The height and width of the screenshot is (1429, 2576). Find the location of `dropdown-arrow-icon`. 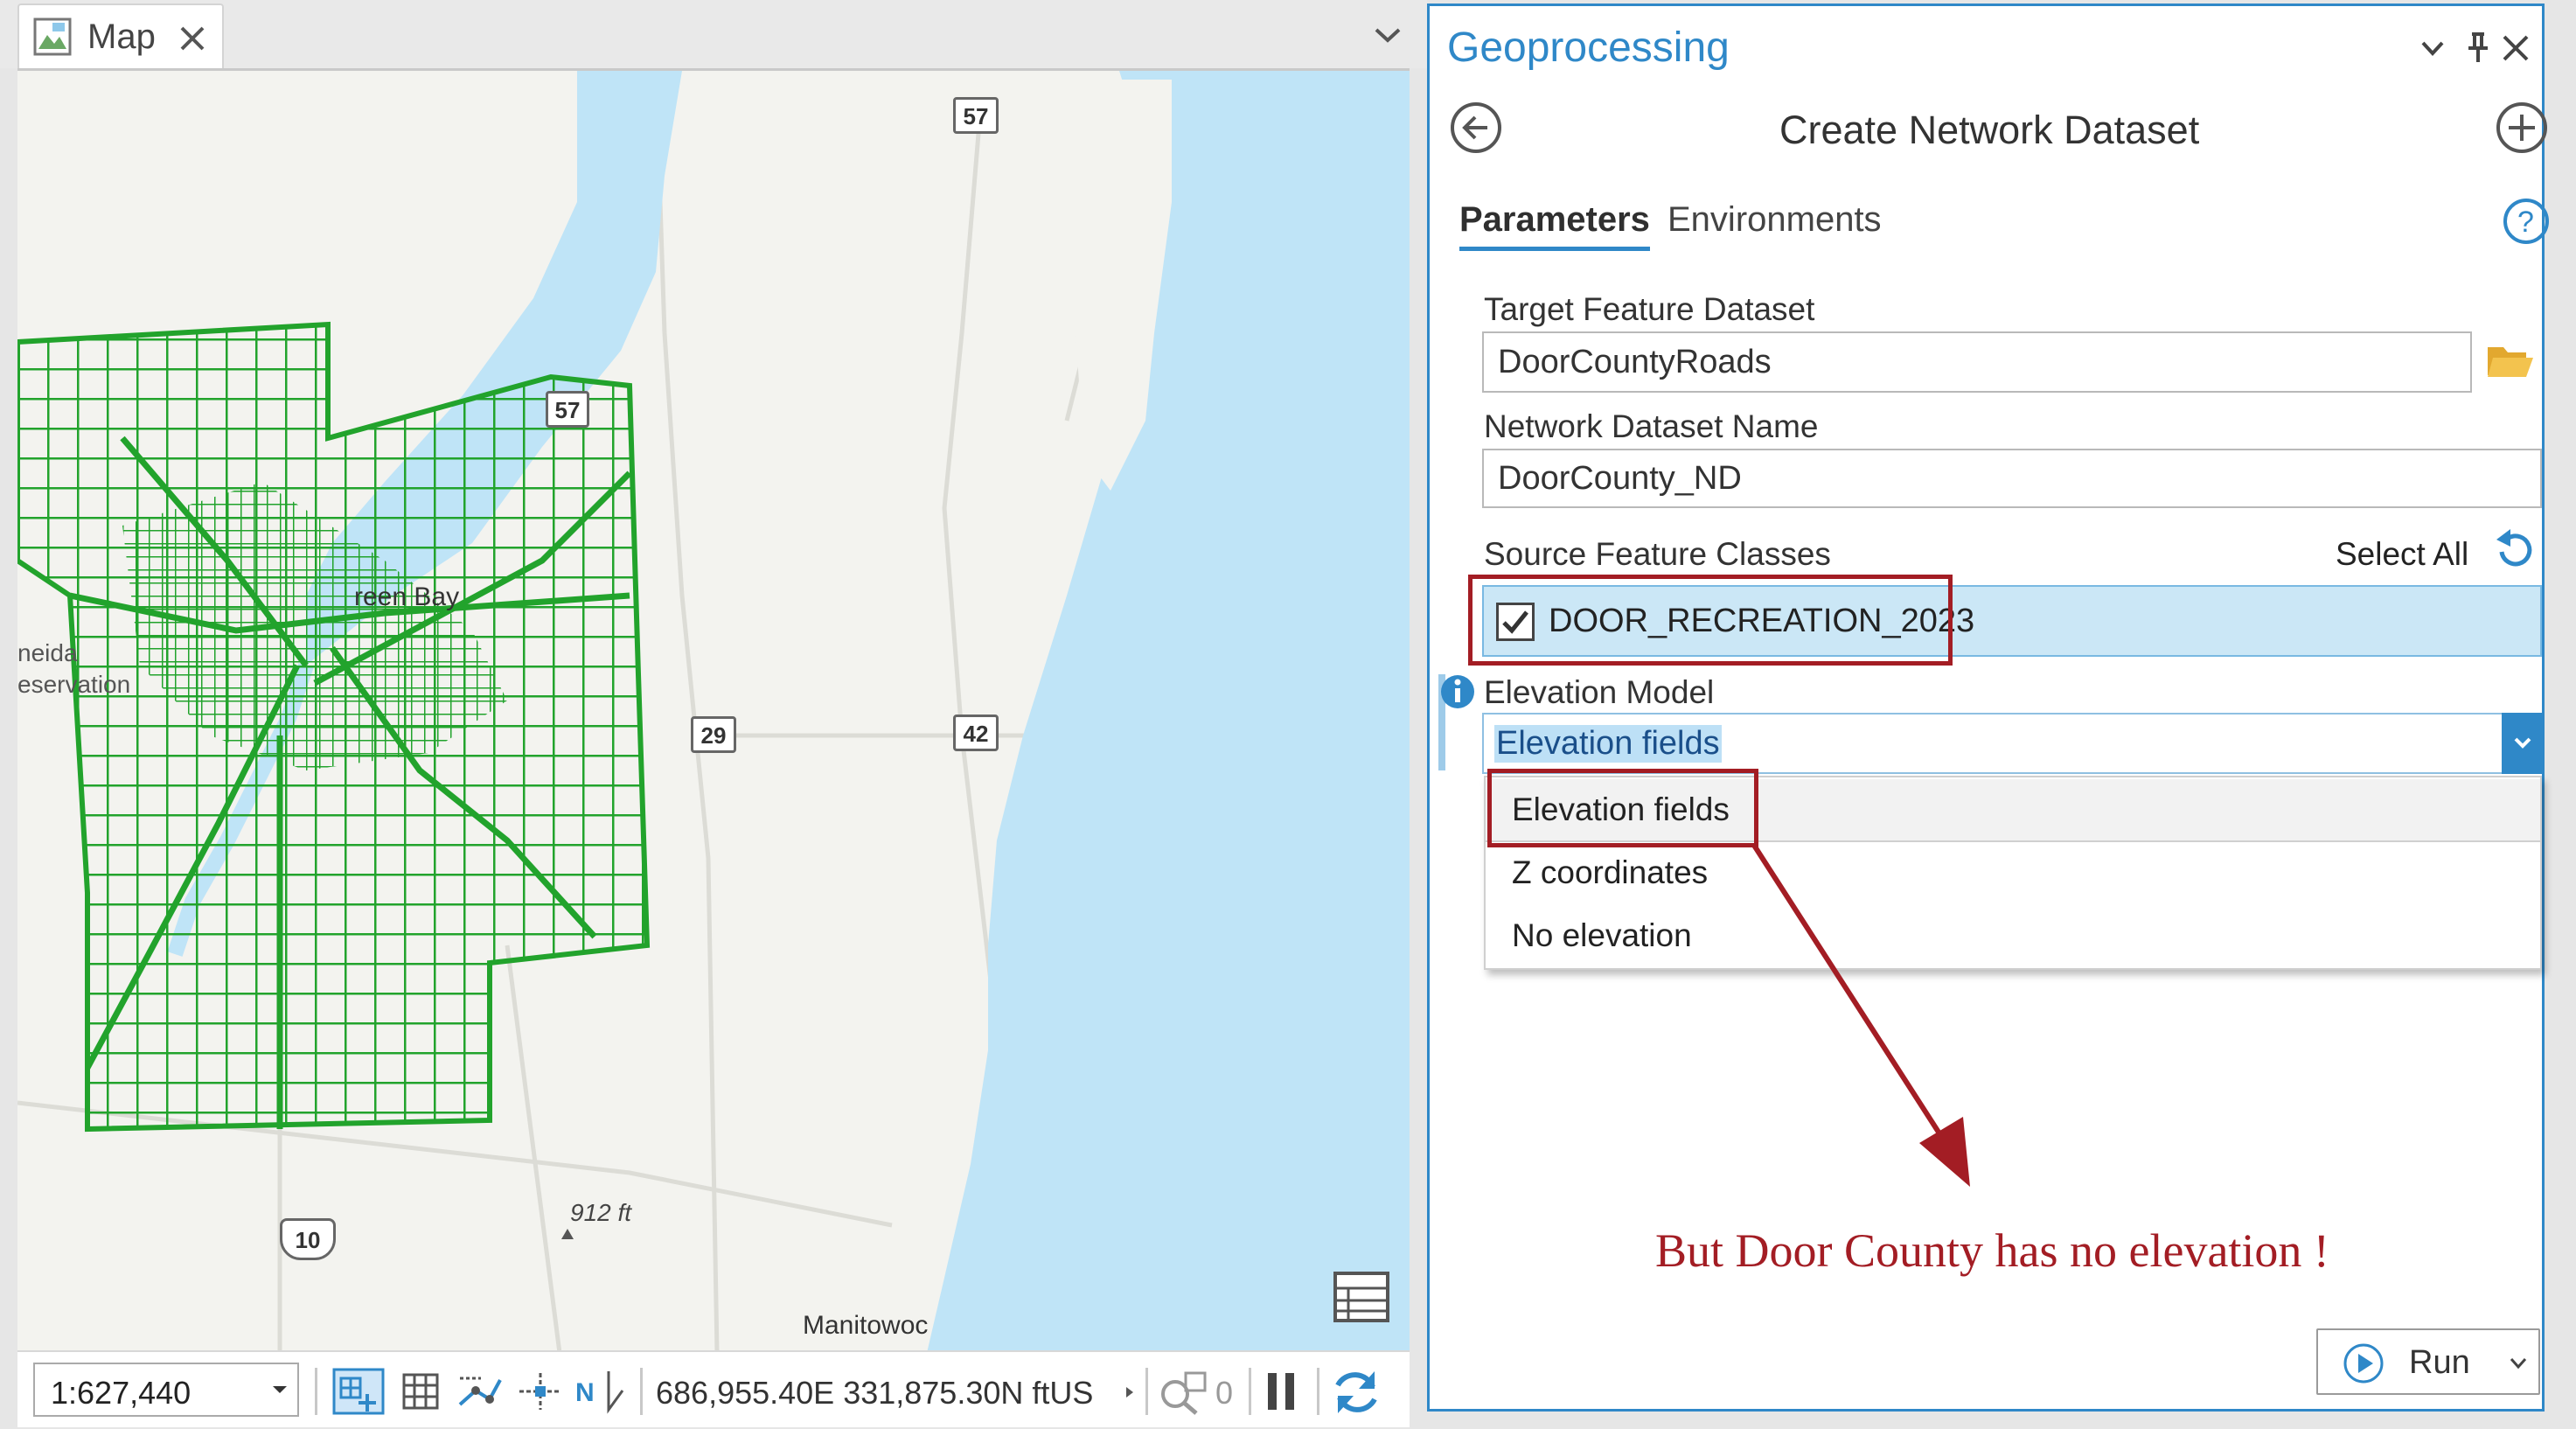

dropdown-arrow-icon is located at coordinates (280, 1389).